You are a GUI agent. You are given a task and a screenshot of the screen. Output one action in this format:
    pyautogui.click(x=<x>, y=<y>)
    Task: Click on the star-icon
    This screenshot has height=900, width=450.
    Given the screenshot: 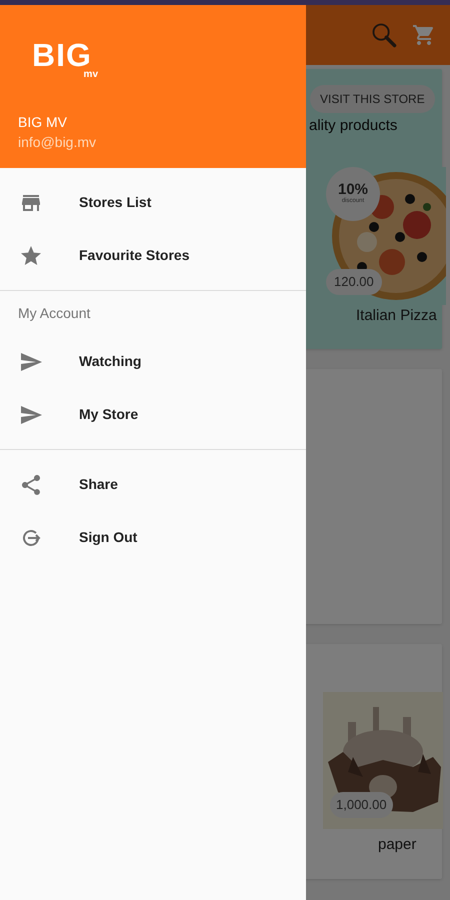 What is the action you would take?
    pyautogui.click(x=31, y=256)
    